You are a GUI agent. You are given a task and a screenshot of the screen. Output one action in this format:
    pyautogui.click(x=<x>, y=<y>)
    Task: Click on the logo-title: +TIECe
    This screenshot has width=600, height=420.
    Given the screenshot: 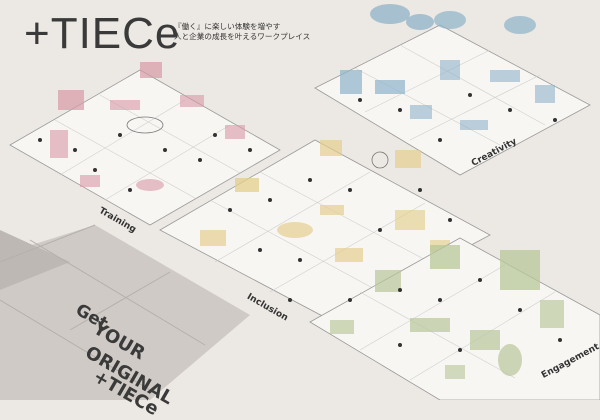 What is the action you would take?
    pyautogui.click(x=102, y=33)
    